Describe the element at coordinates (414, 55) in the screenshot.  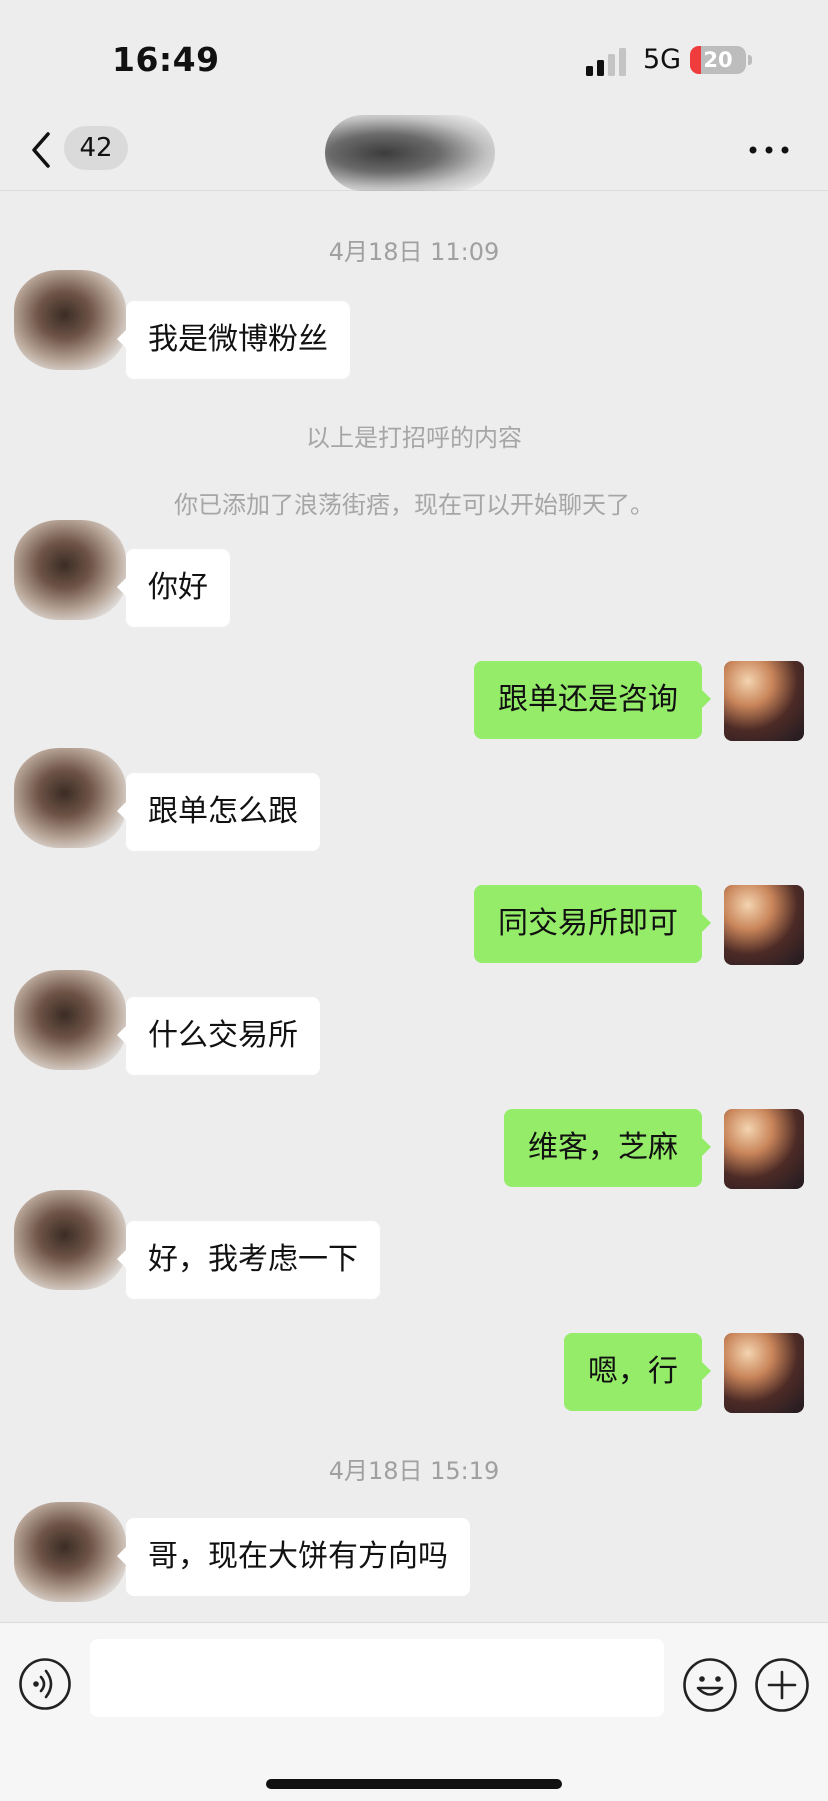
I see `status-bar: 16:49 5G 20` at that location.